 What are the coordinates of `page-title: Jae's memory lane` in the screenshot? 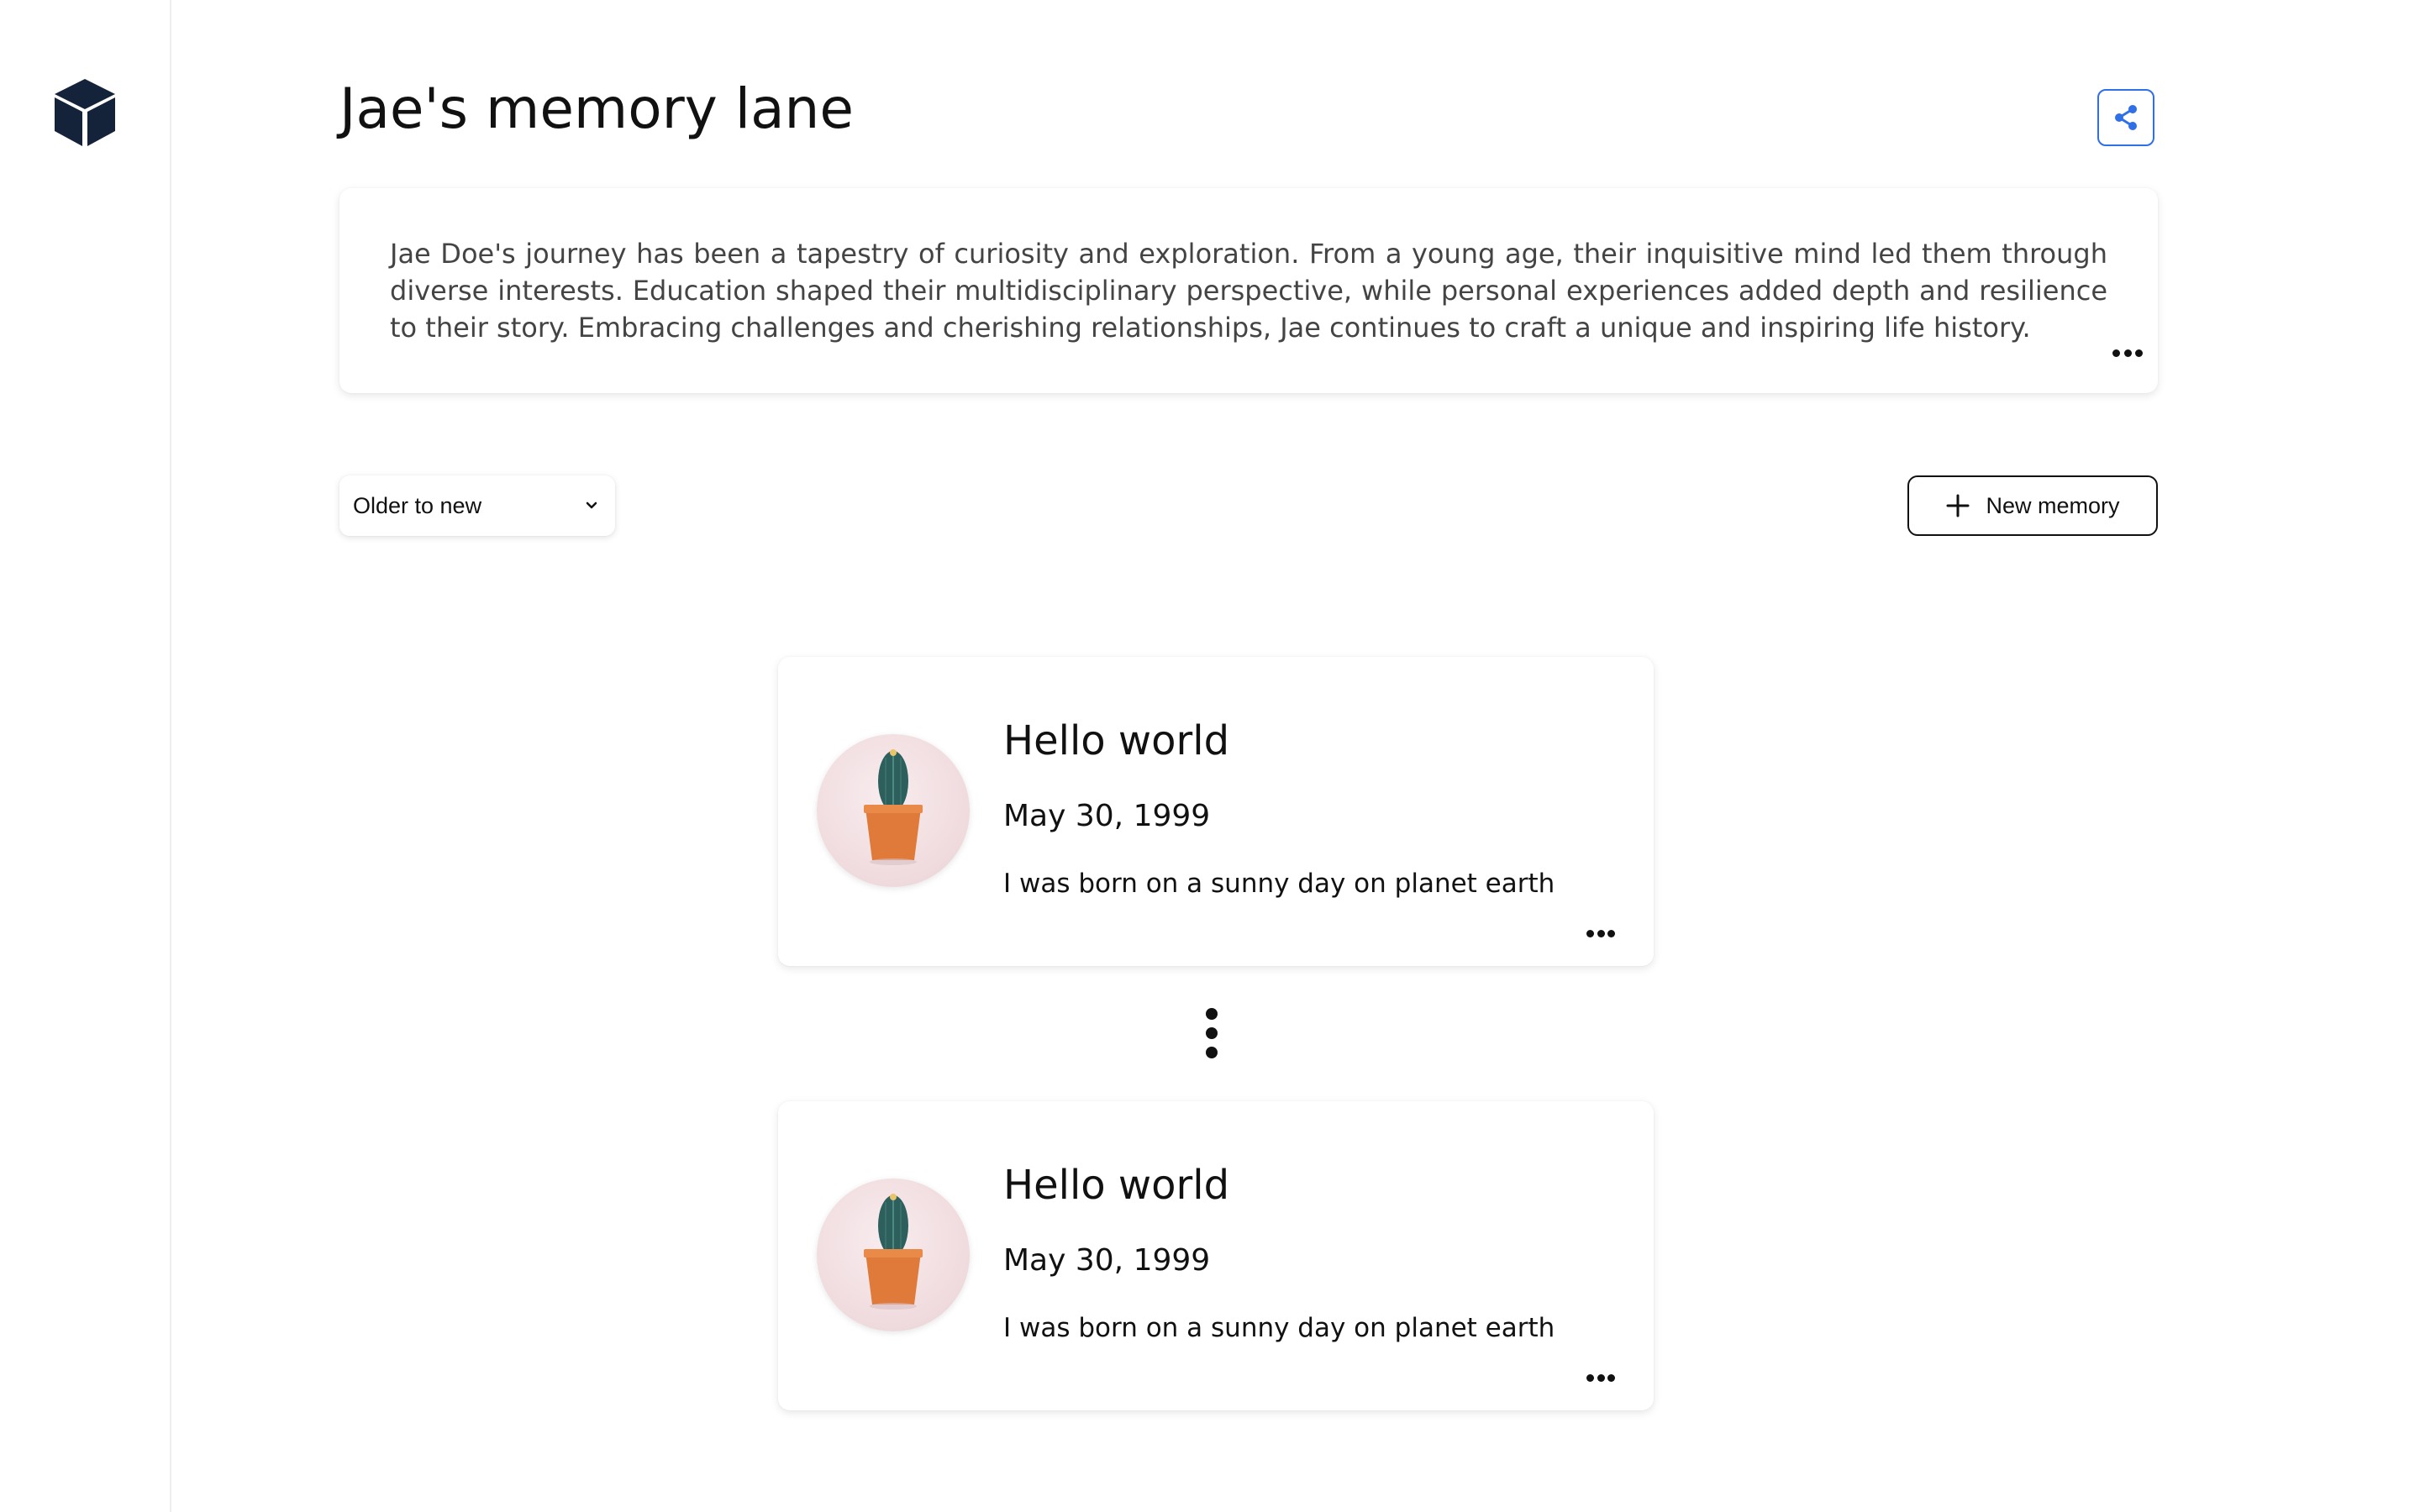 It's located at (597, 108).